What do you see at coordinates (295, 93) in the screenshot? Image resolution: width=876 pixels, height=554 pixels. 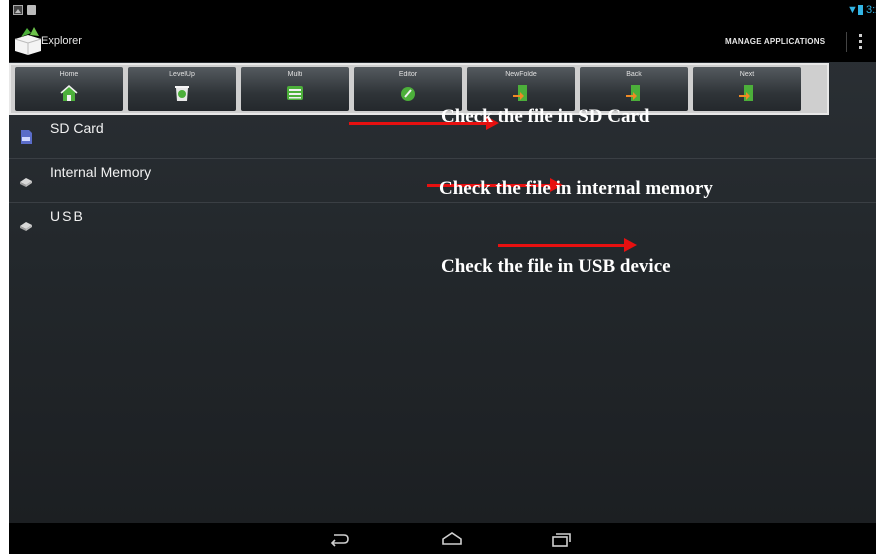 I see `list-icon` at bounding box center [295, 93].